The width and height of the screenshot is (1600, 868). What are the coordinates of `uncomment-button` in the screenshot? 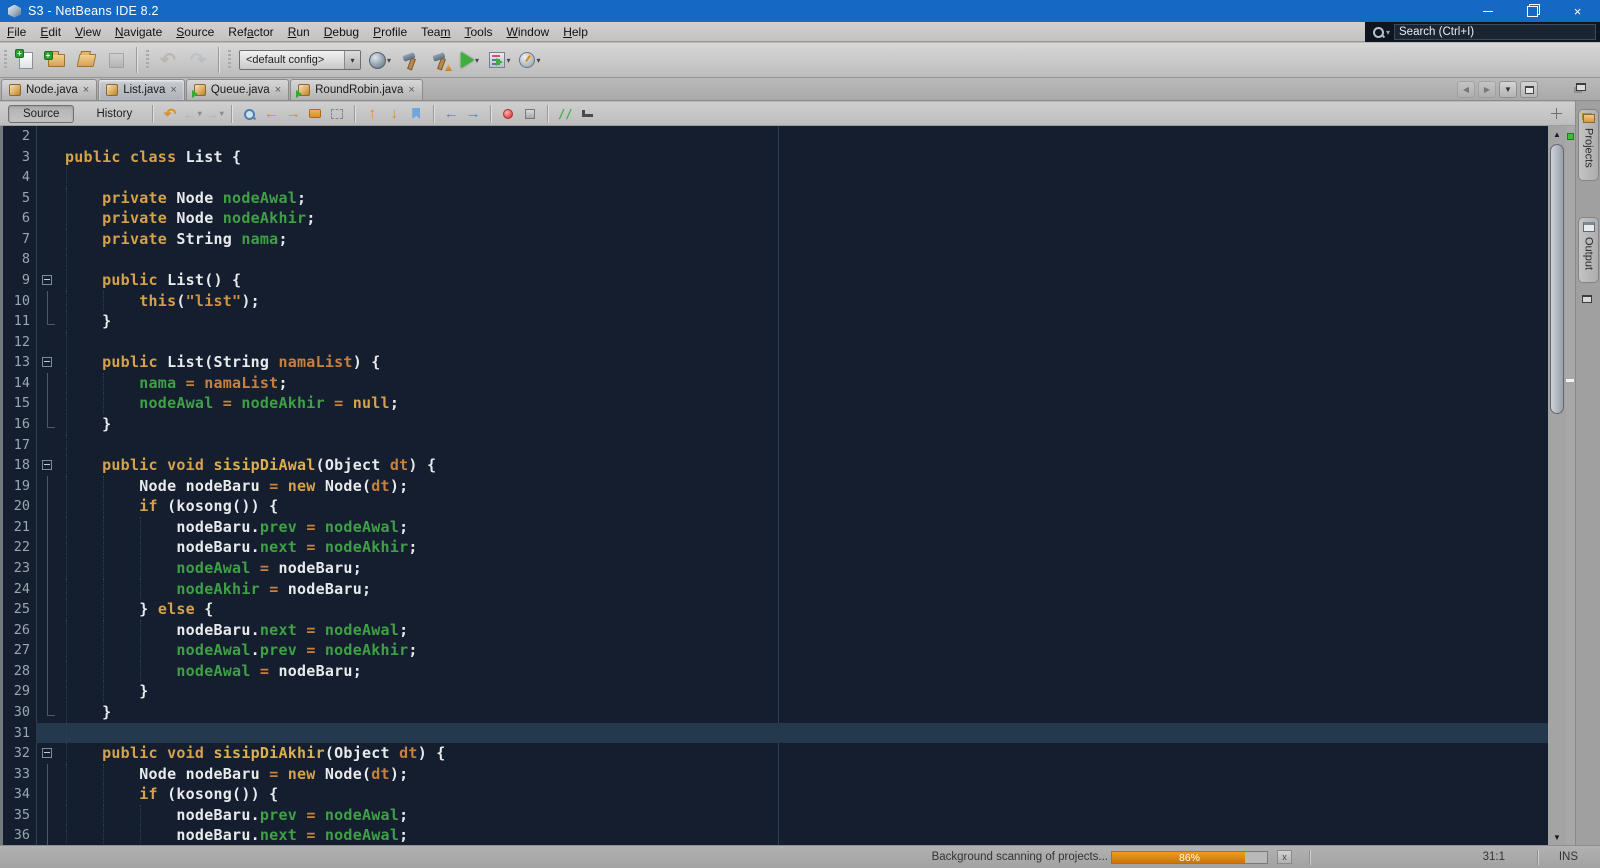 It's located at (587, 114).